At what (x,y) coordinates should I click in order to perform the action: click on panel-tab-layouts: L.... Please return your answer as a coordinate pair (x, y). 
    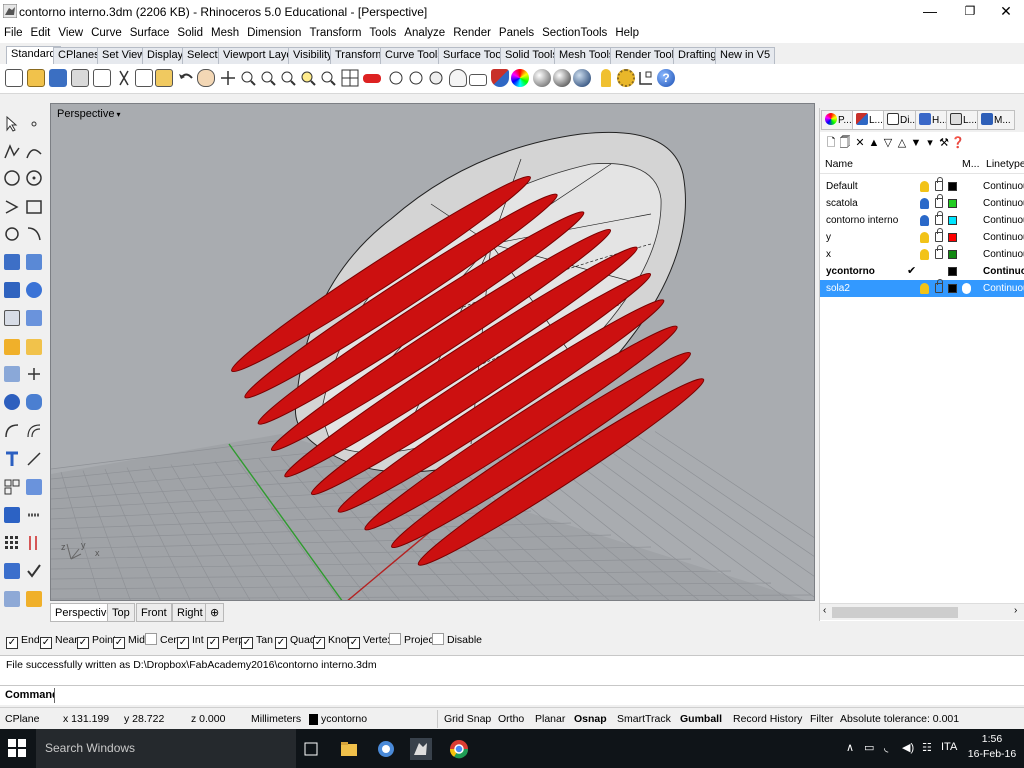
    Looking at the image, I should click on (963, 120).